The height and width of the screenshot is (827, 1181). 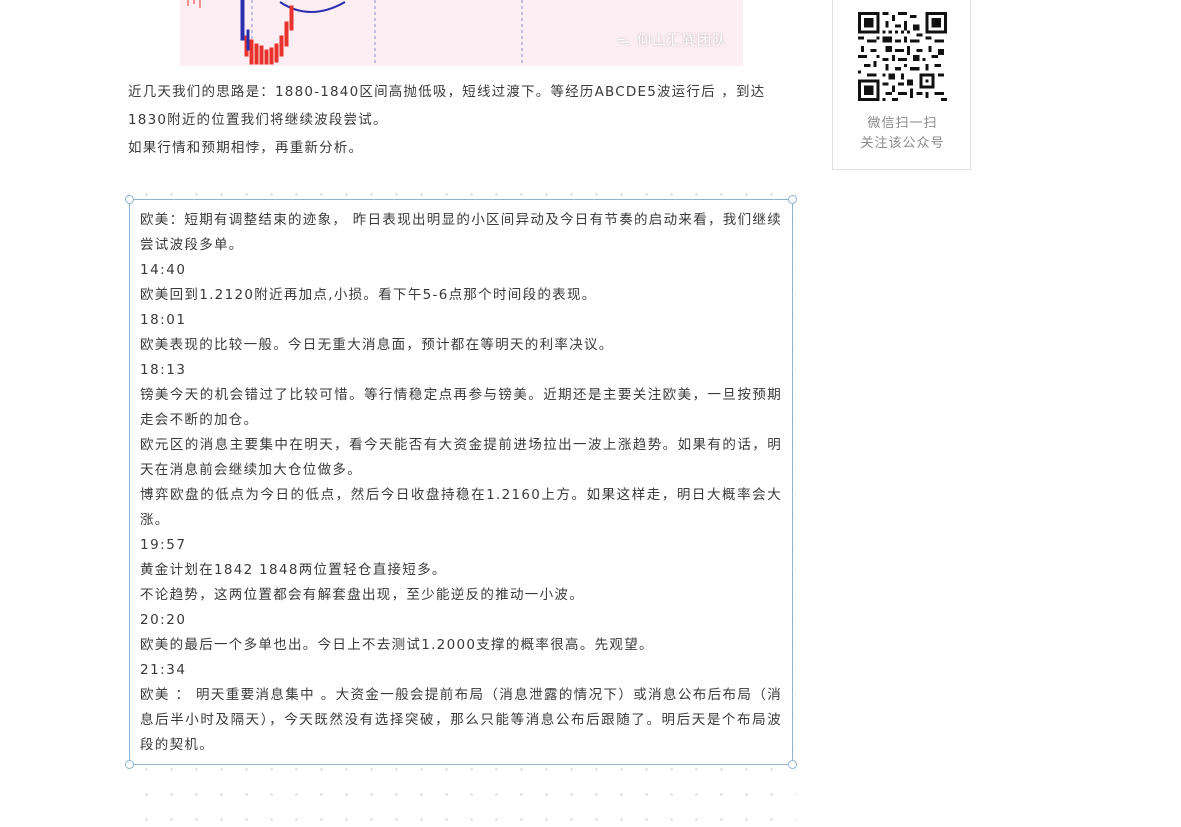 What do you see at coordinates (902, 123) in the screenshot?
I see `qr-caption-line-1: 微信扫一扫` at bounding box center [902, 123].